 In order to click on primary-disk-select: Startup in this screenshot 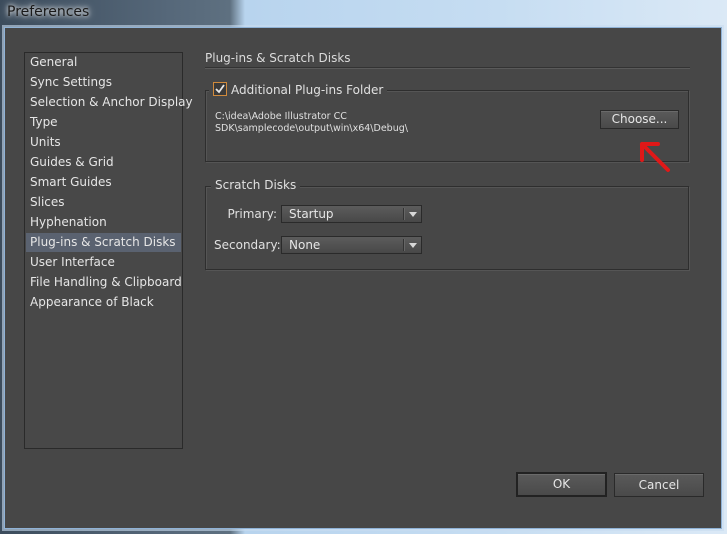, I will do `click(351, 214)`.